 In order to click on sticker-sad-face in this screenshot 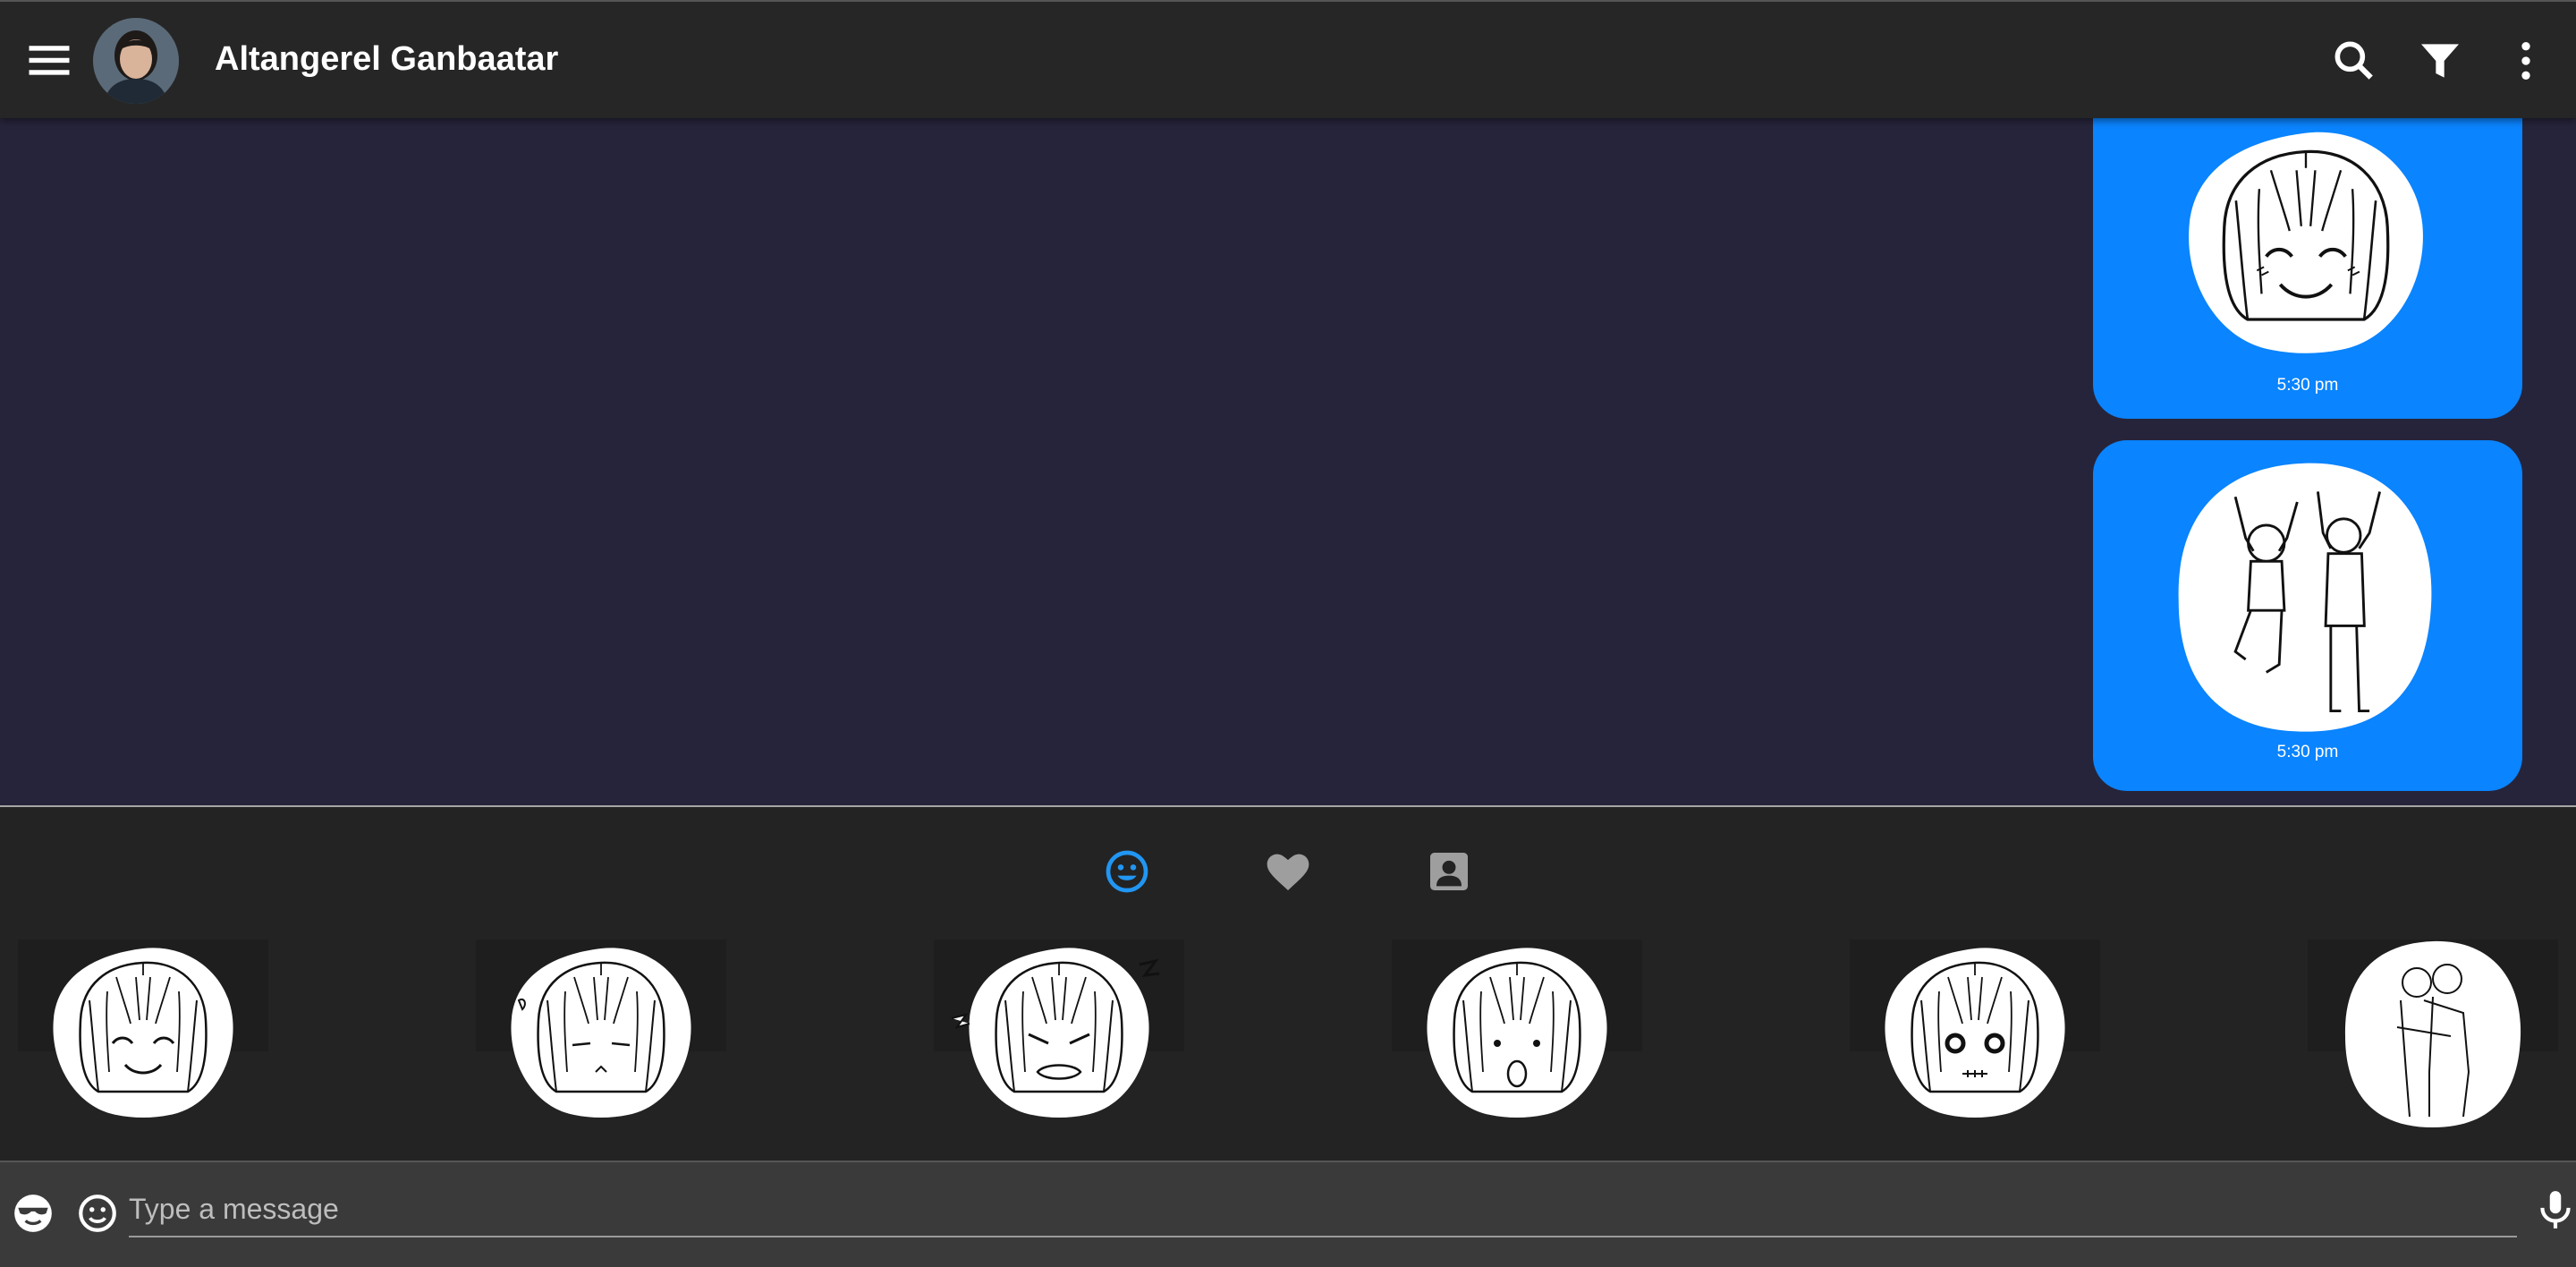, I will do `click(601, 1029)`.